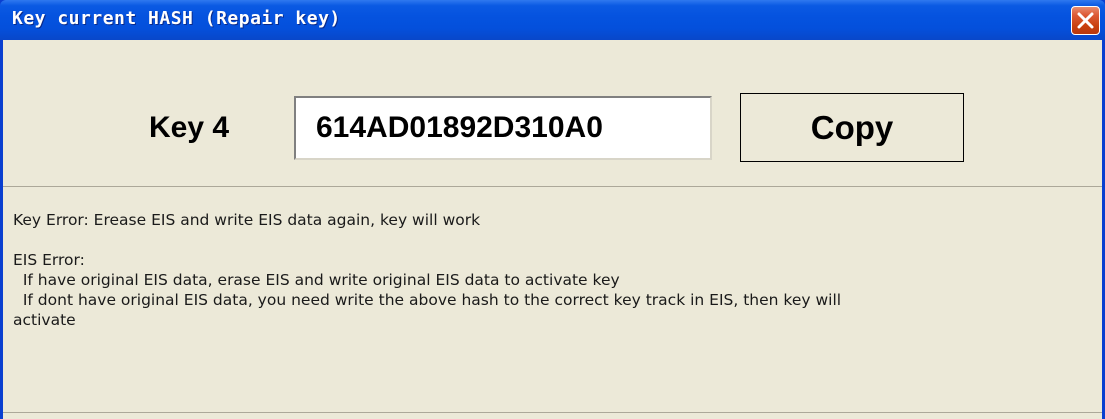 The width and height of the screenshot is (1105, 419). I want to click on copy-button: Copy, so click(852, 127).